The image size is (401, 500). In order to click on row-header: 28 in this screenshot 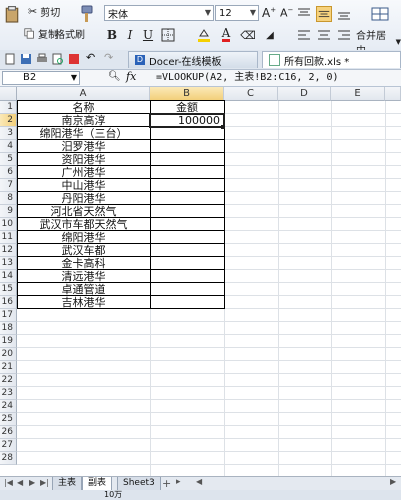, I will do `click(8, 458)`.